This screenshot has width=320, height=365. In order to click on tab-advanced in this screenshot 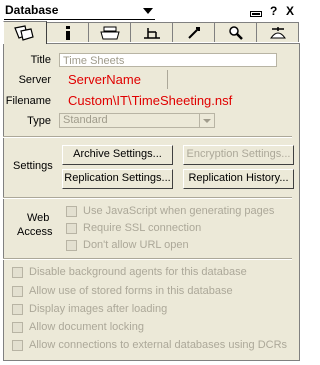, I will do `click(277, 32)`.